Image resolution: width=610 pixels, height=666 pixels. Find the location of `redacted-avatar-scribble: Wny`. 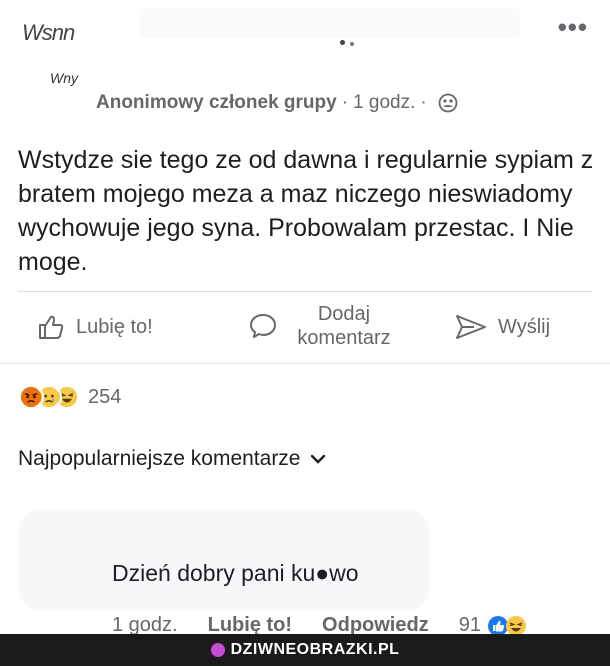

redacted-avatar-scribble: Wny is located at coordinates (64, 78).